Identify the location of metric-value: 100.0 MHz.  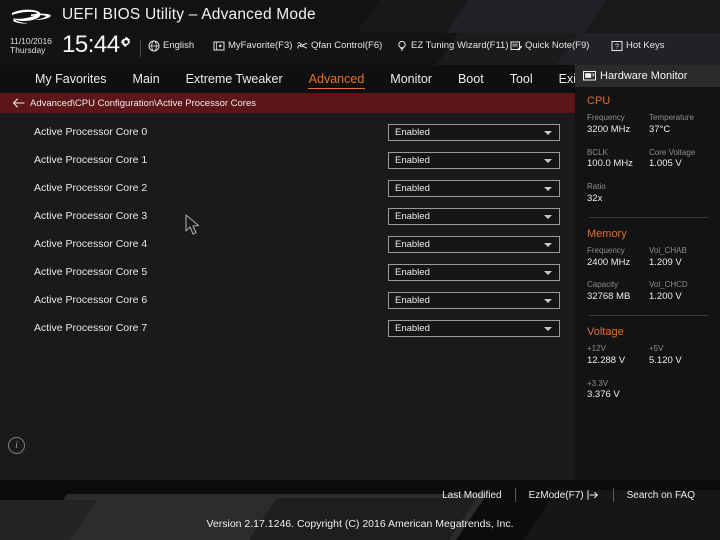
(610, 164).